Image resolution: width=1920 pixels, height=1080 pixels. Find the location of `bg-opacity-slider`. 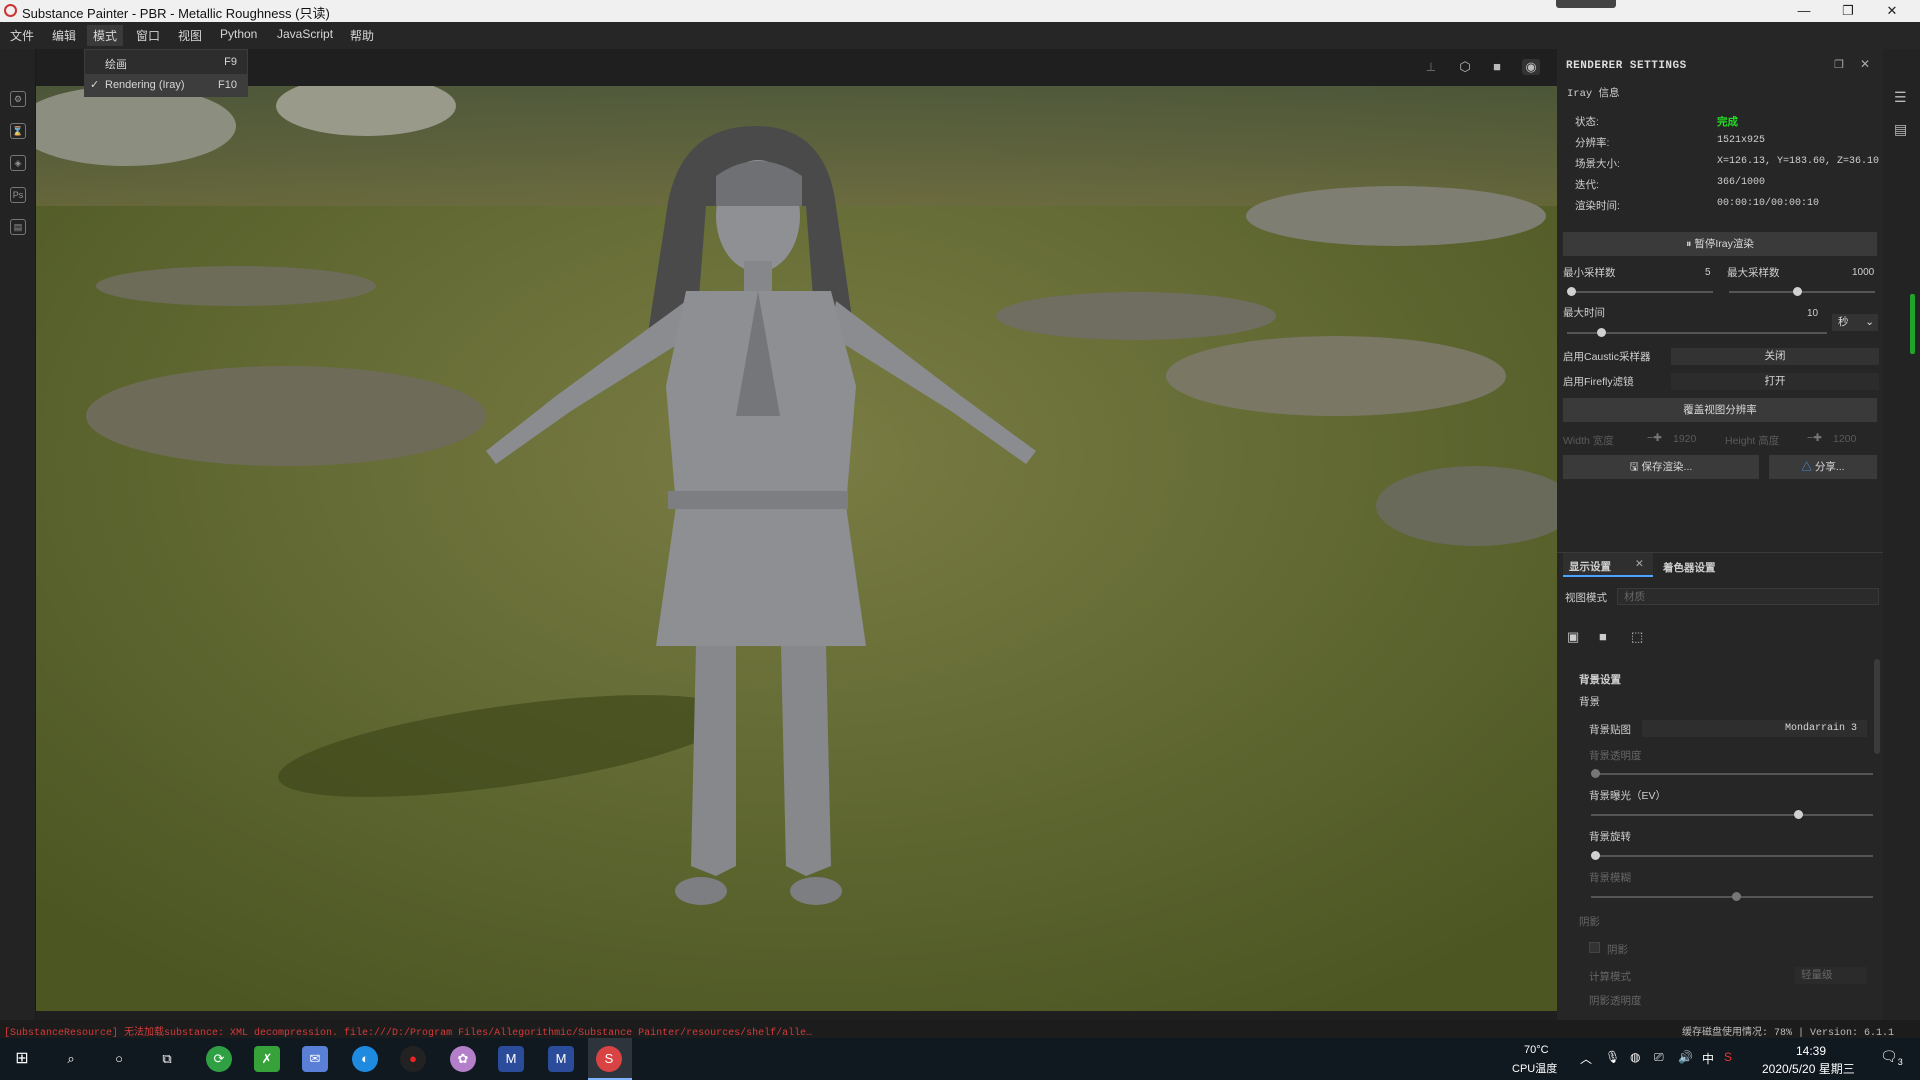

bg-opacity-slider is located at coordinates (1732, 773).